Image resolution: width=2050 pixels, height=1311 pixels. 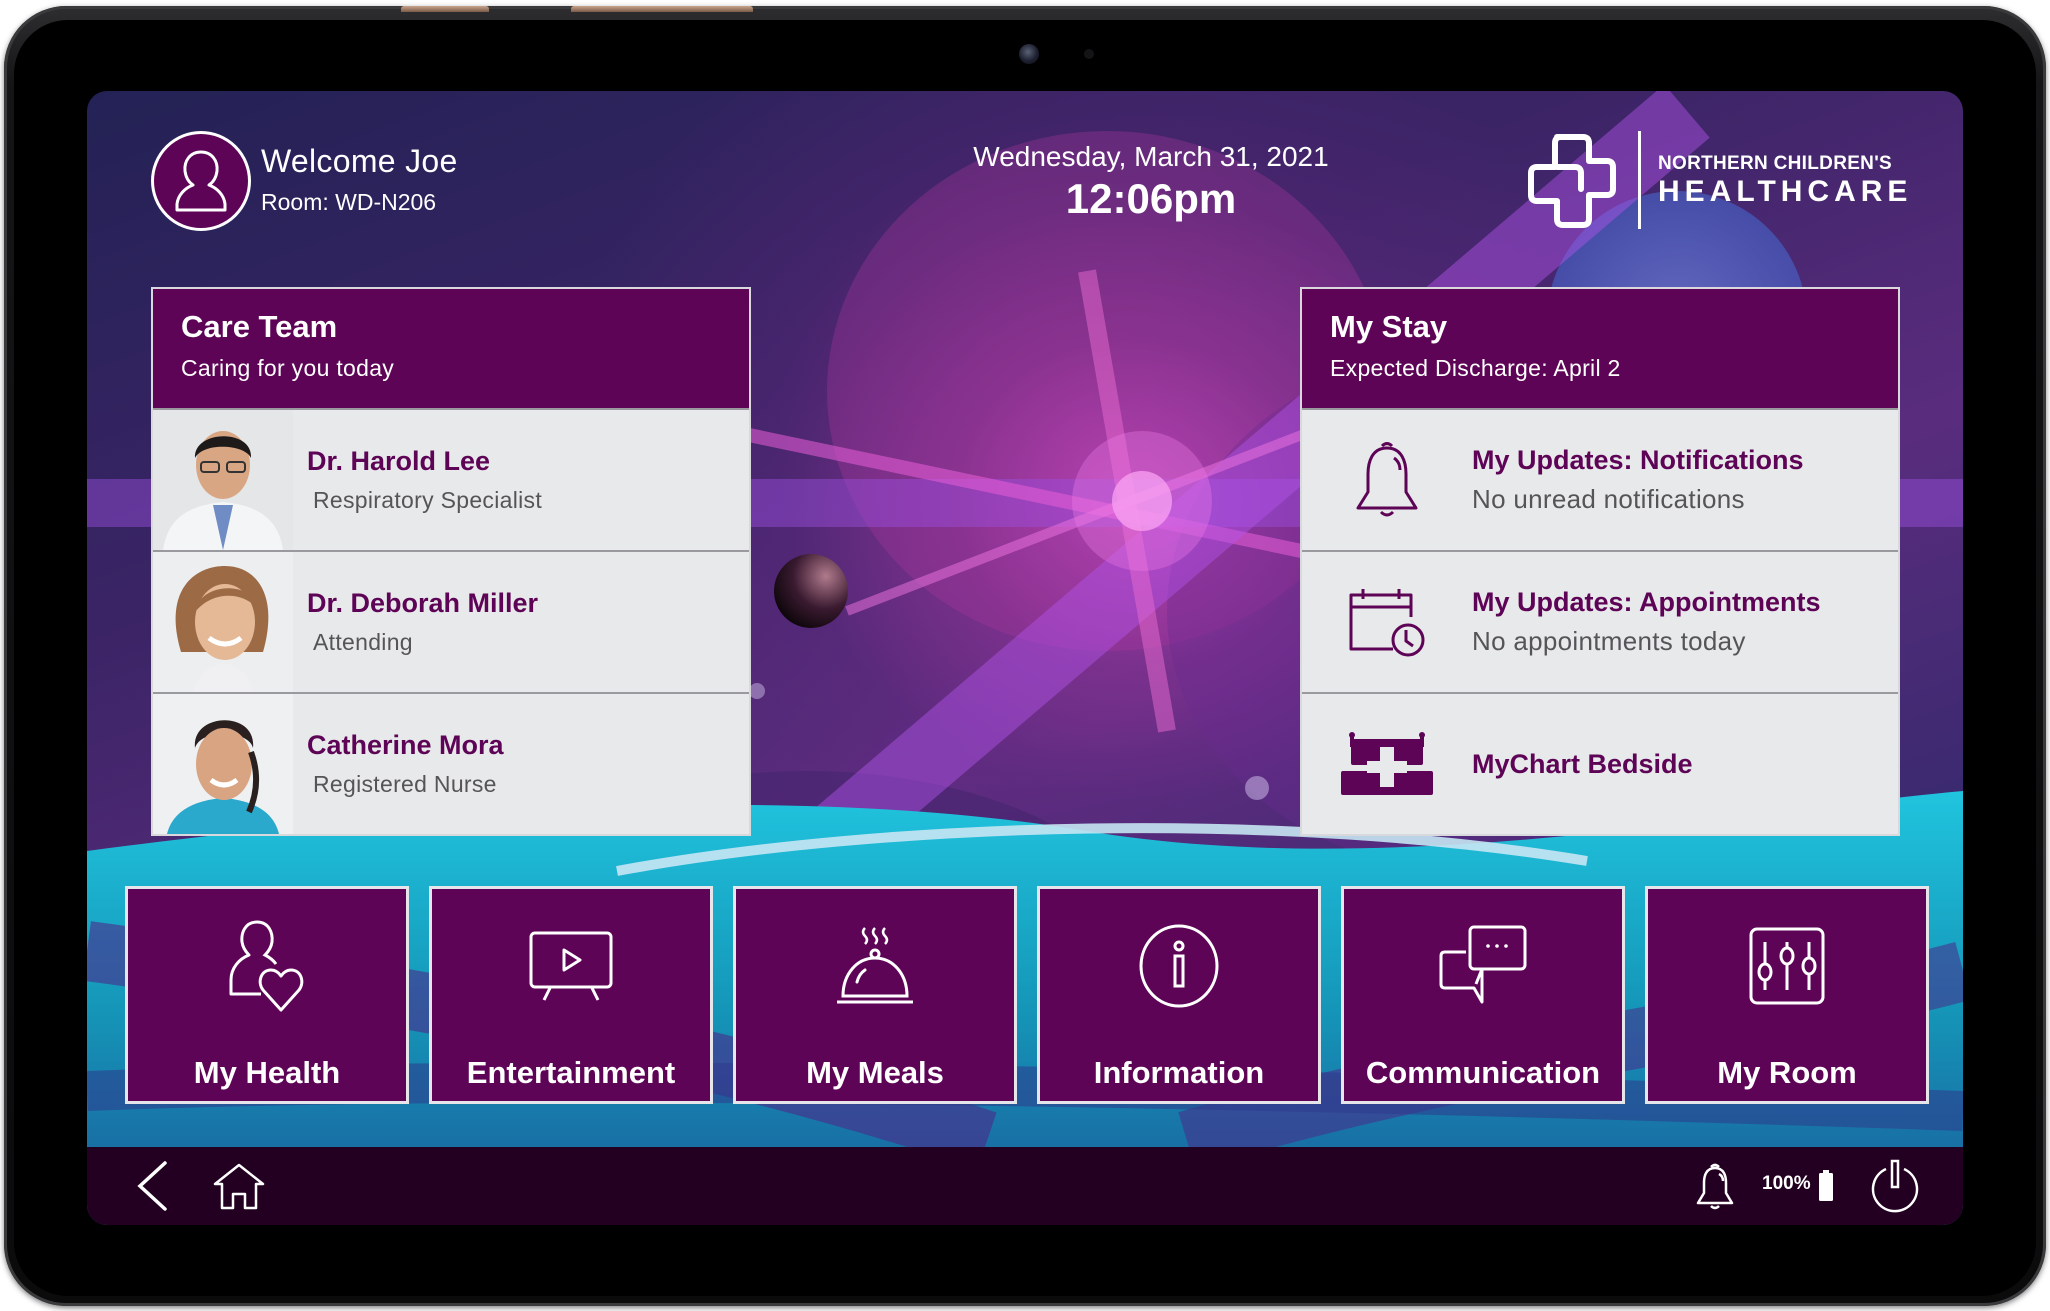 I want to click on power-button, so click(x=1895, y=1186).